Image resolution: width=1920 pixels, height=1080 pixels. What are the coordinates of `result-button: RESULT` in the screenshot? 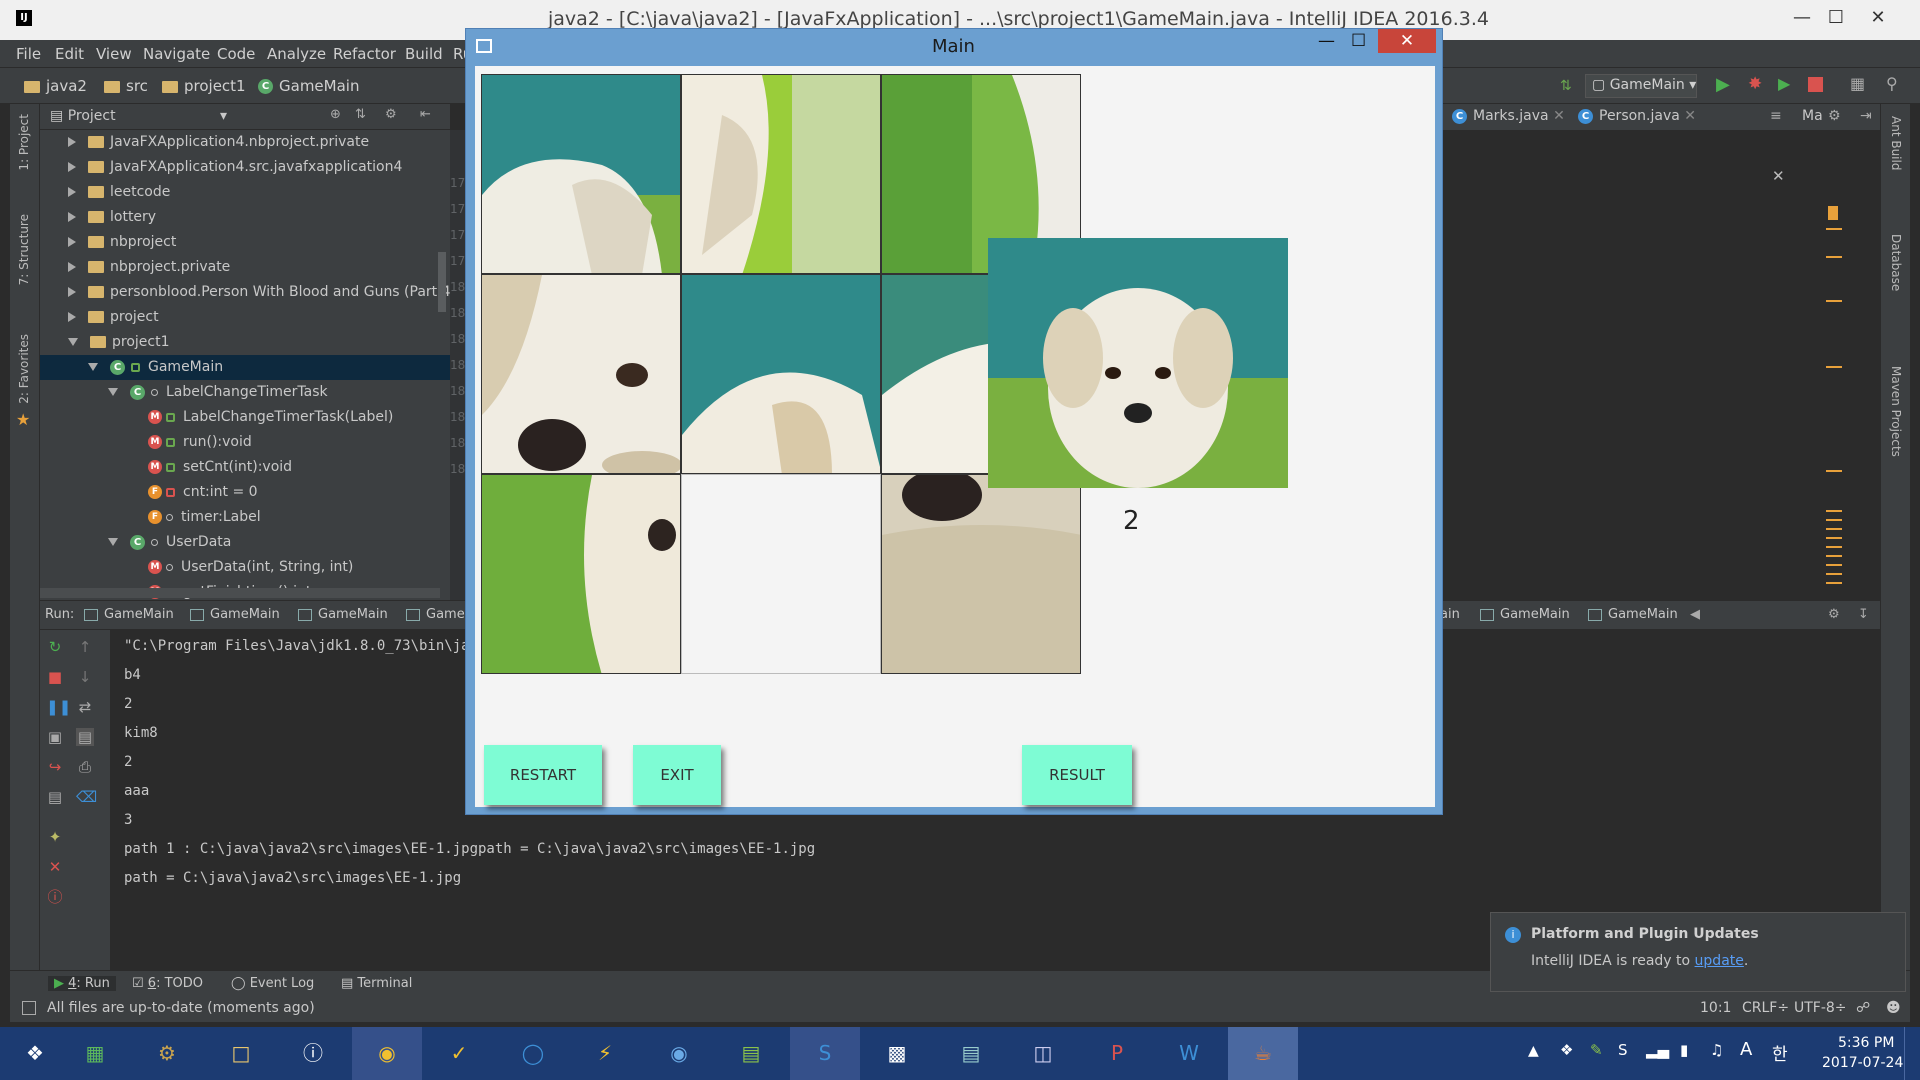 It's located at (1077, 775).